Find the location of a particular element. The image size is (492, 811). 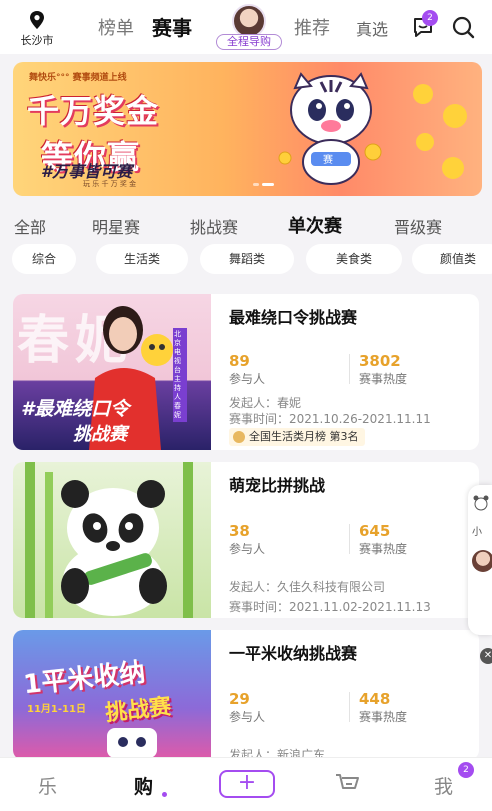

guide-label: 全程导购 is located at coordinates (249, 42).